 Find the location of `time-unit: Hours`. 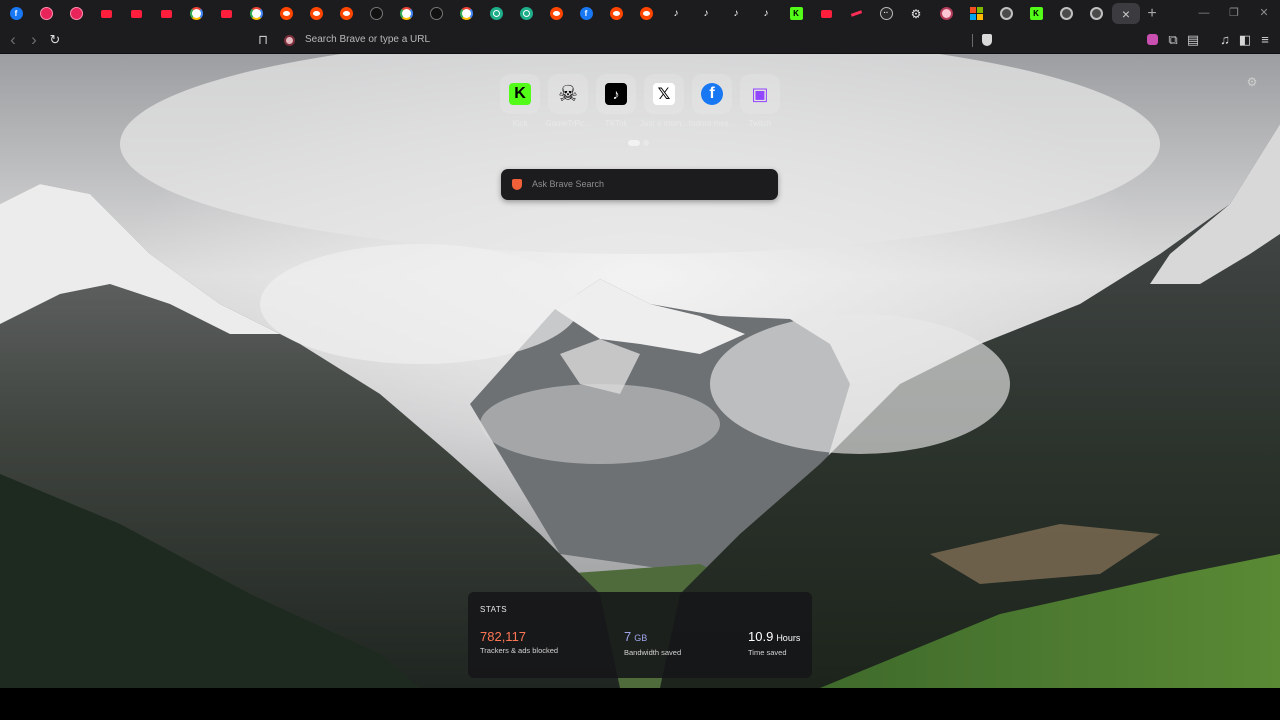

time-unit: Hours is located at coordinates (788, 638).